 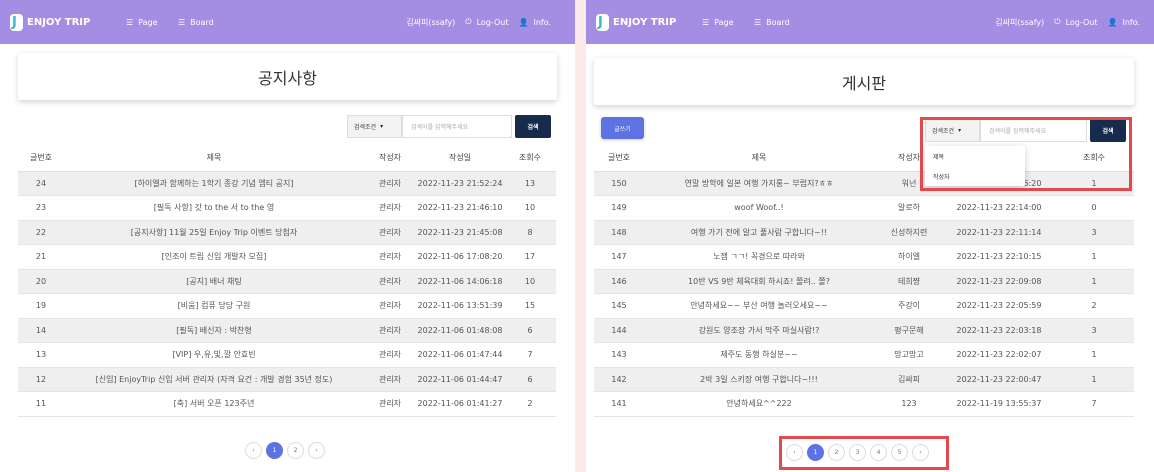 I want to click on cell-title: [비움] 컴퓨 당당 구원, so click(x=214, y=306).